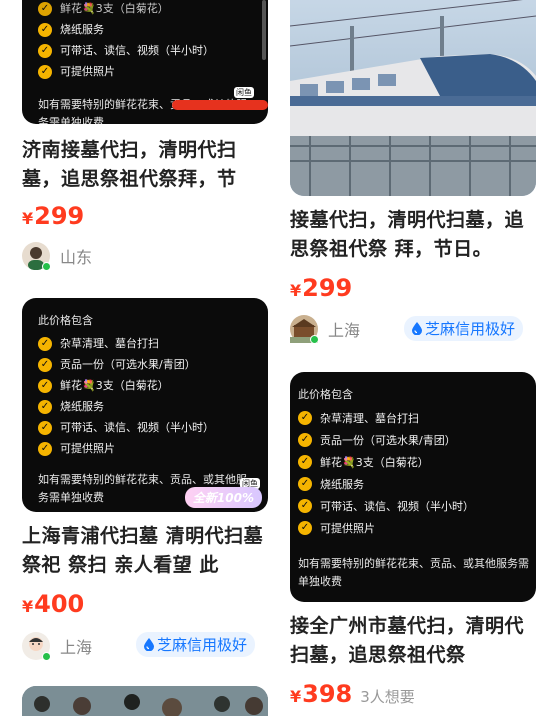  Describe the element at coordinates (144, 551) in the screenshot. I see `listing-title: 上海青浦代扫墓 清明代扫墓 祭祀 祭扫 亲人看望 此` at that location.